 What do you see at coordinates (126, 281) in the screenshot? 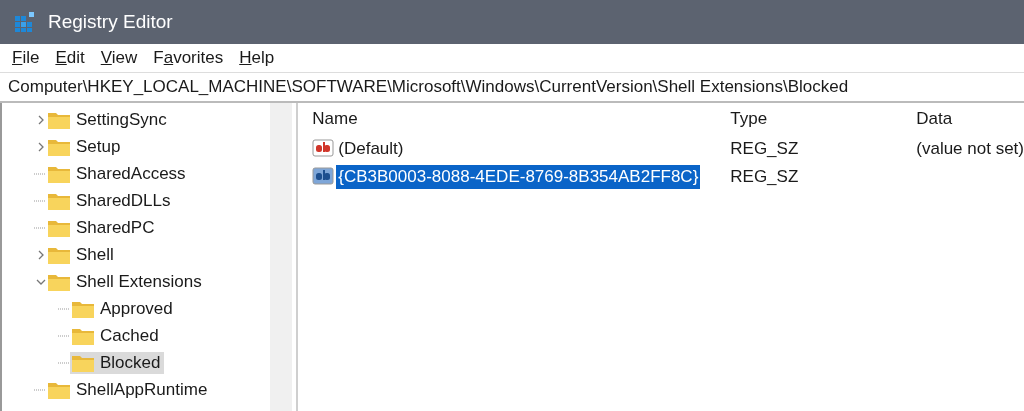
I see `tree-item: Shell Extensions` at bounding box center [126, 281].